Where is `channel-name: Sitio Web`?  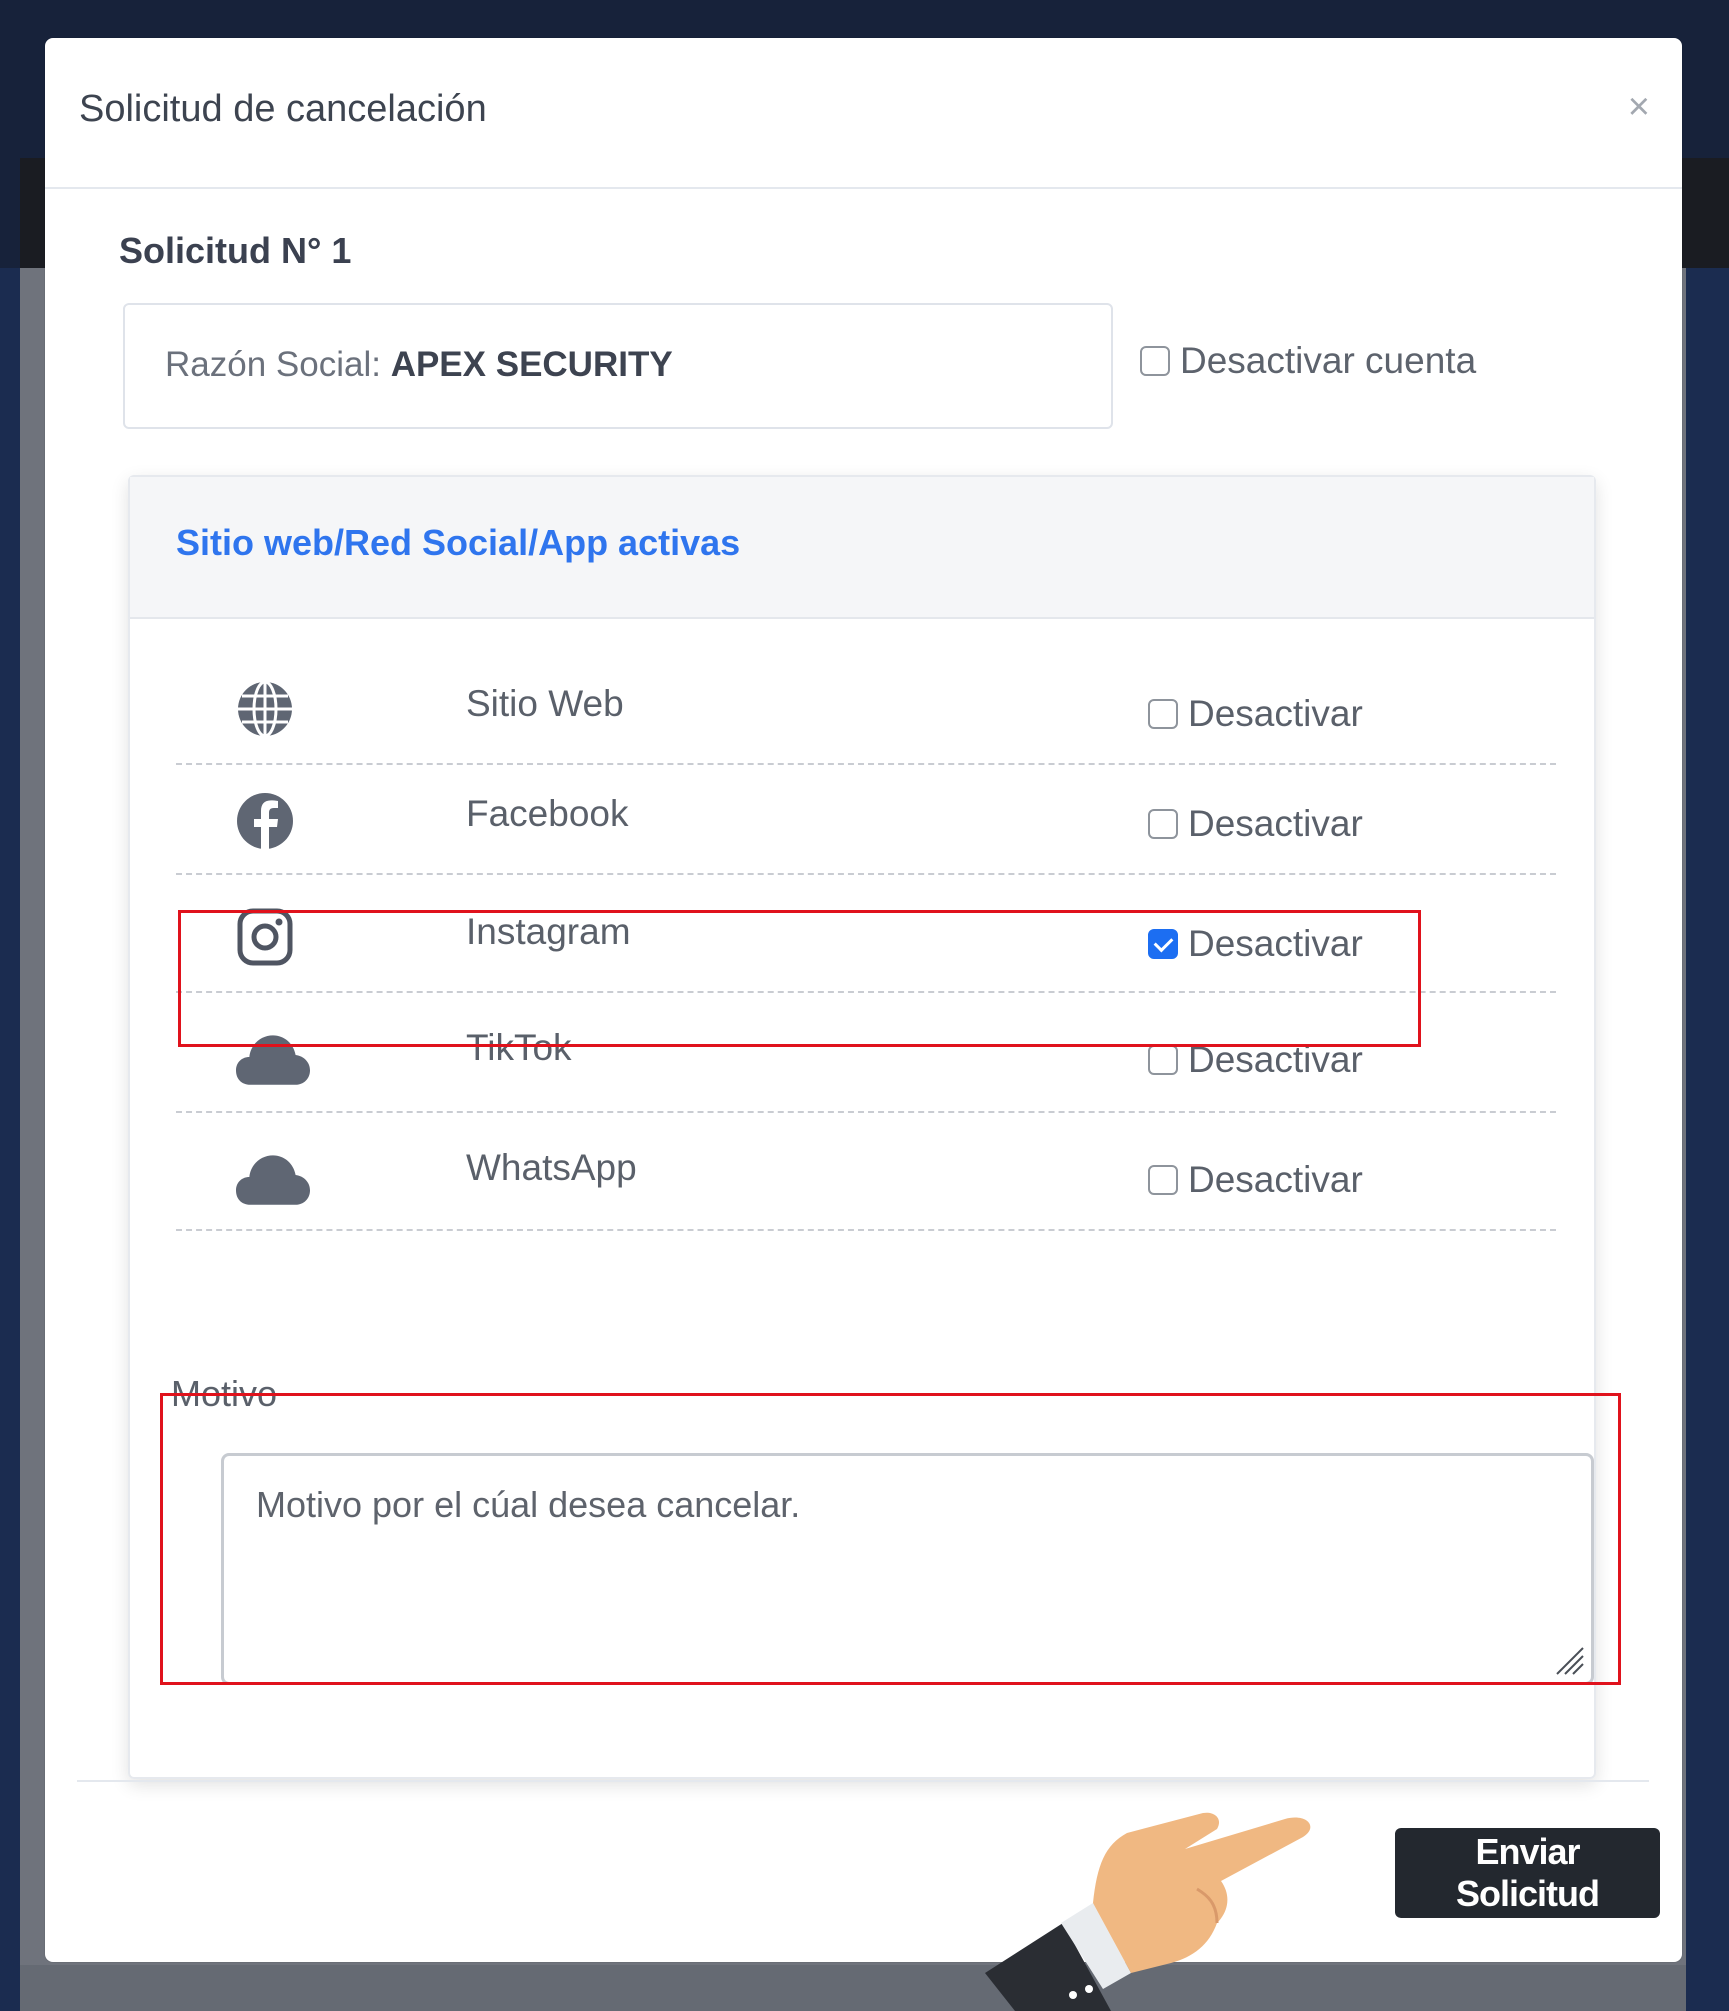
channel-name: Sitio Web is located at coordinates (545, 703).